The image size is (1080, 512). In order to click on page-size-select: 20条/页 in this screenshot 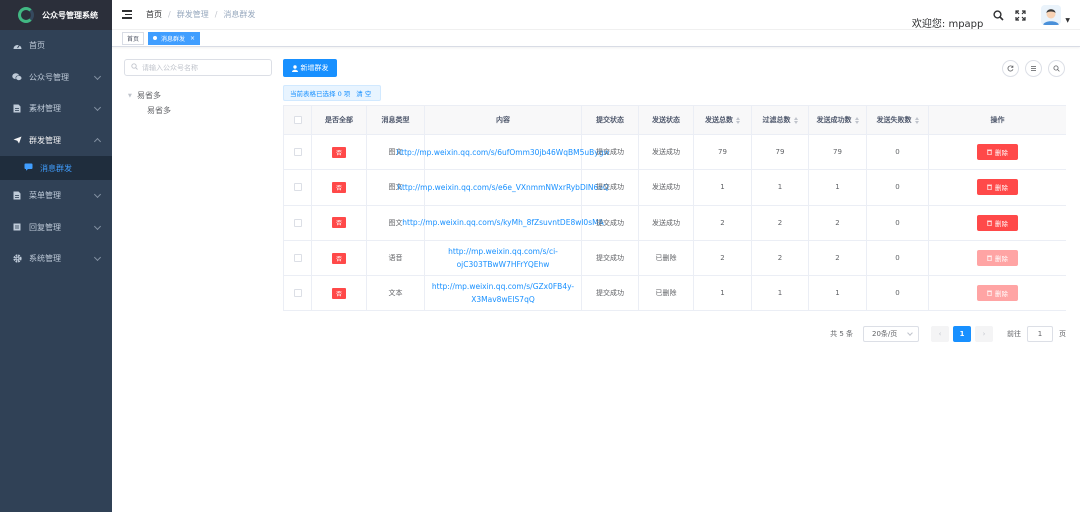, I will do `click(891, 334)`.